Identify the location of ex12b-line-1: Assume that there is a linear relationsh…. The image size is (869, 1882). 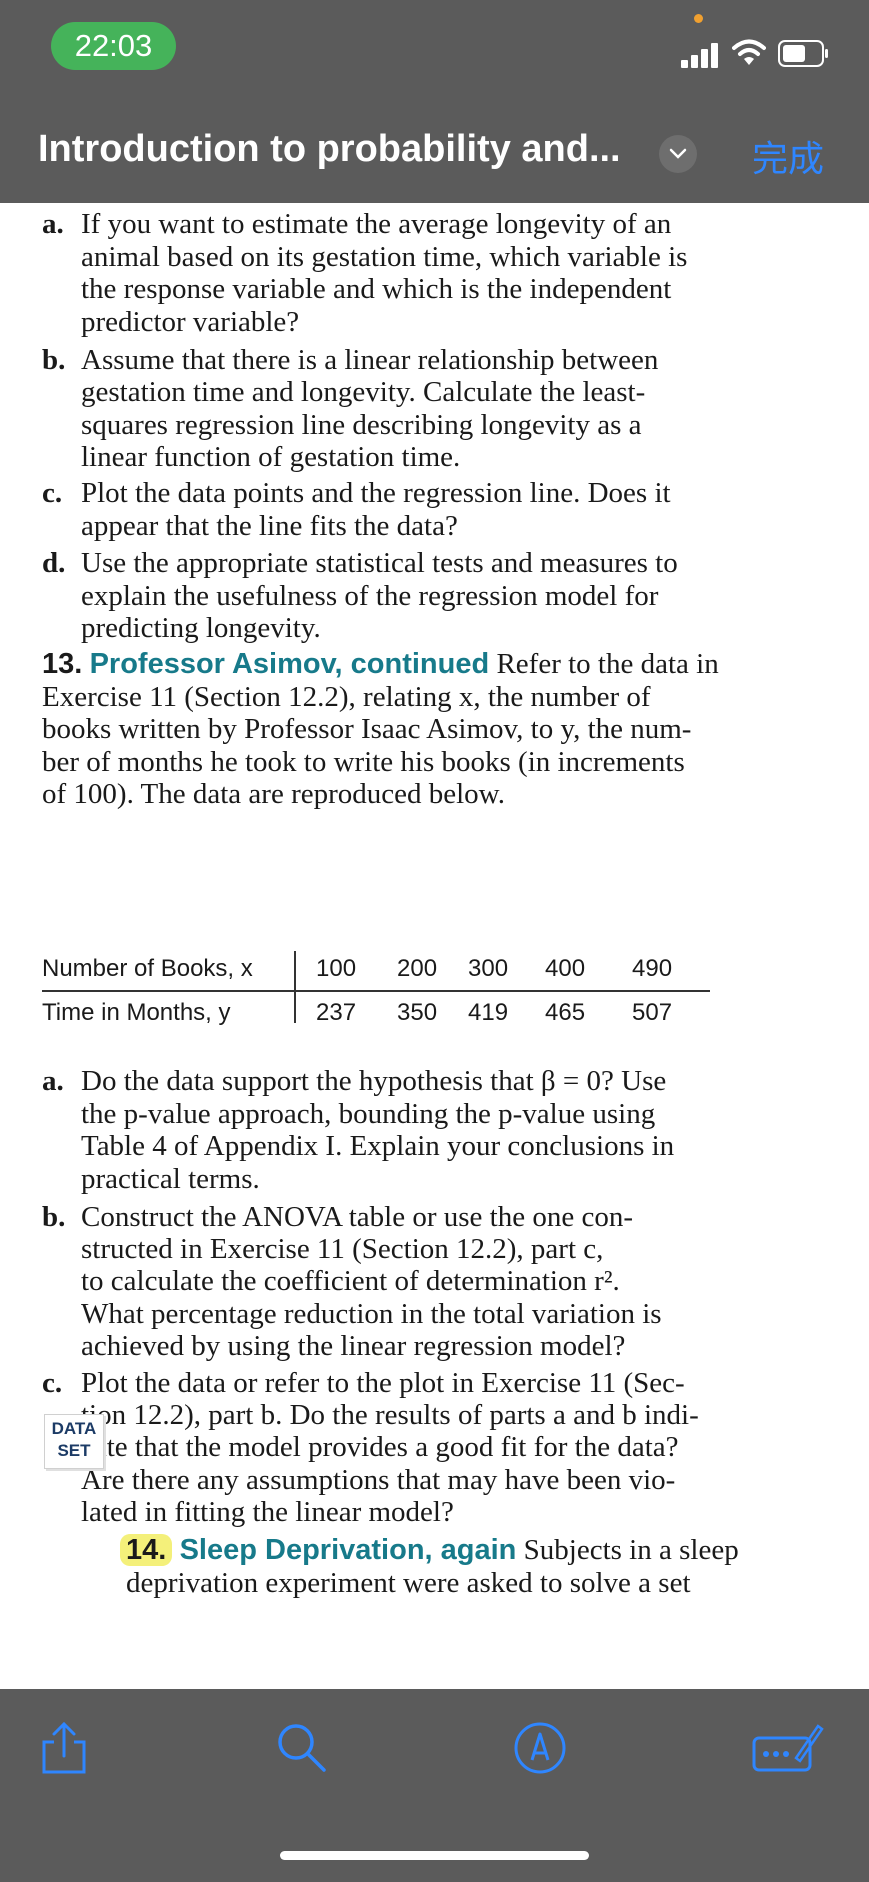
(370, 360).